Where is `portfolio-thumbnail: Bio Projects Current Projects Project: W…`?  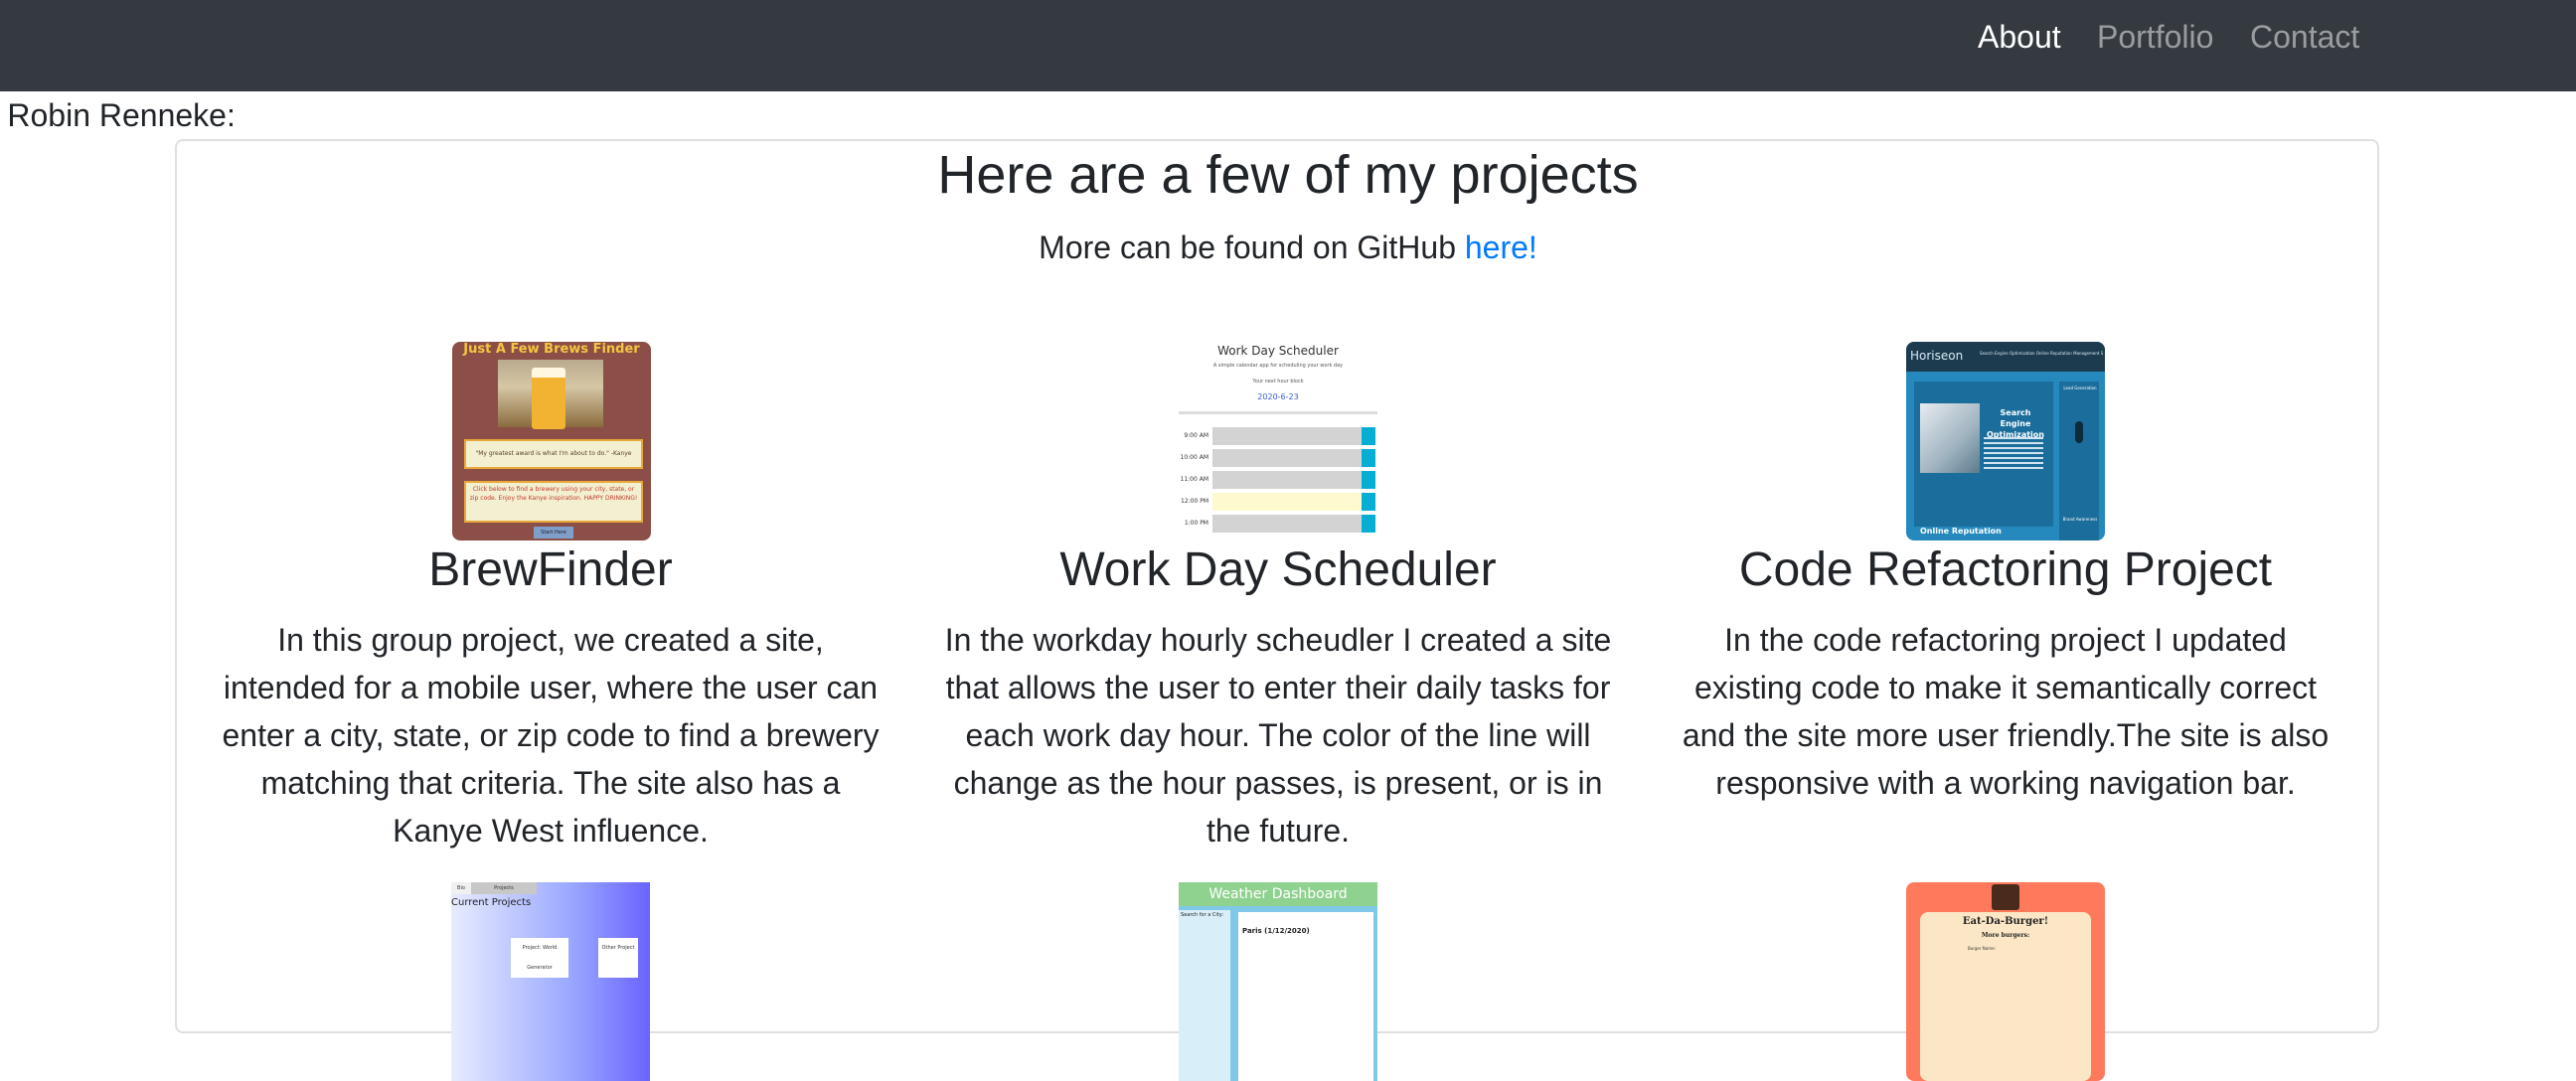 portfolio-thumbnail: Bio Projects Current Projects Project: W… is located at coordinates (550, 981).